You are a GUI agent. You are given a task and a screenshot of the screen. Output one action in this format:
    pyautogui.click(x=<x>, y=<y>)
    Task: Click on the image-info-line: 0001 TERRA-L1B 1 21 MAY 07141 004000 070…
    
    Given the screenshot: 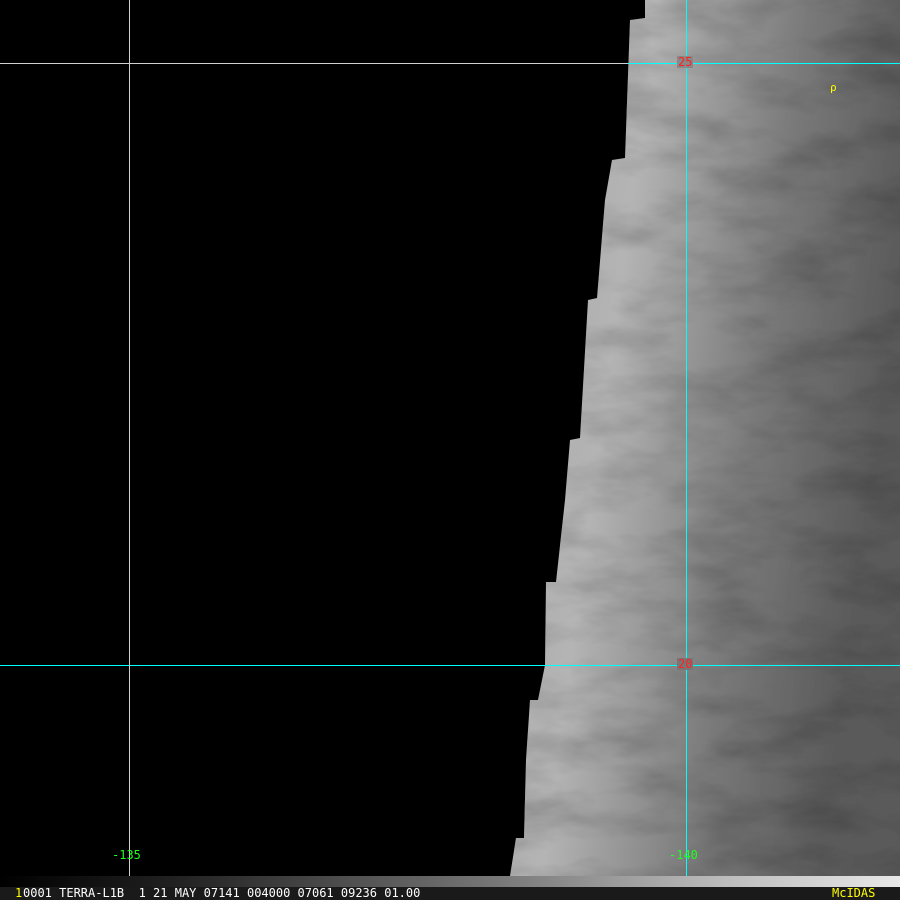 What is the action you would take?
    pyautogui.click(x=222, y=893)
    